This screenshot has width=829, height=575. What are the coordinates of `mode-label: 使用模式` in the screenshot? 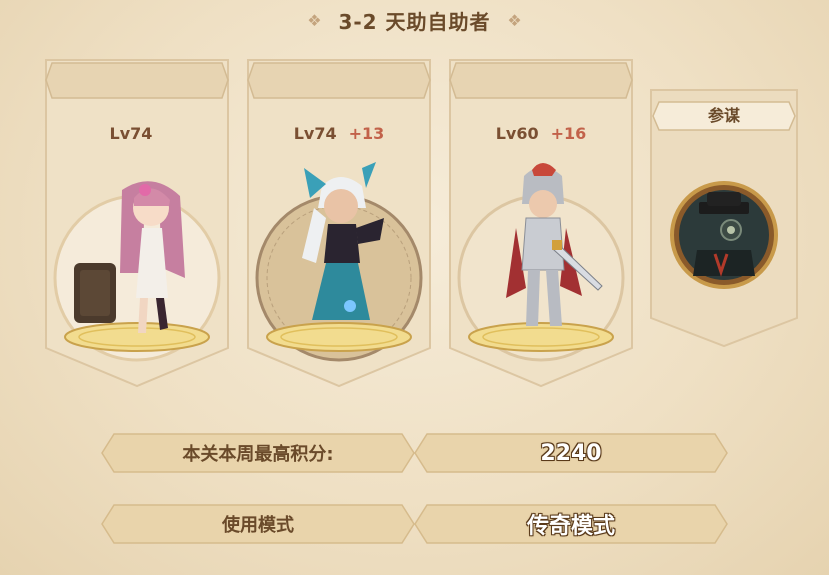 It's located at (258, 525).